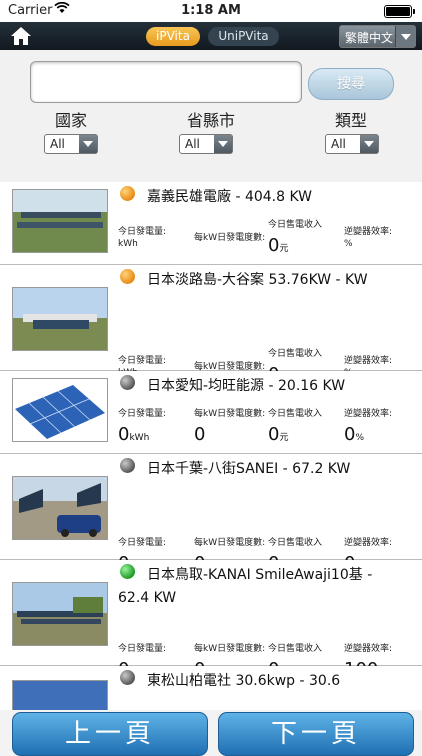  Describe the element at coordinates (244, 681) in the screenshot. I see `plant-title: 東松山柏電社 30.6kwp - 30.6` at that location.